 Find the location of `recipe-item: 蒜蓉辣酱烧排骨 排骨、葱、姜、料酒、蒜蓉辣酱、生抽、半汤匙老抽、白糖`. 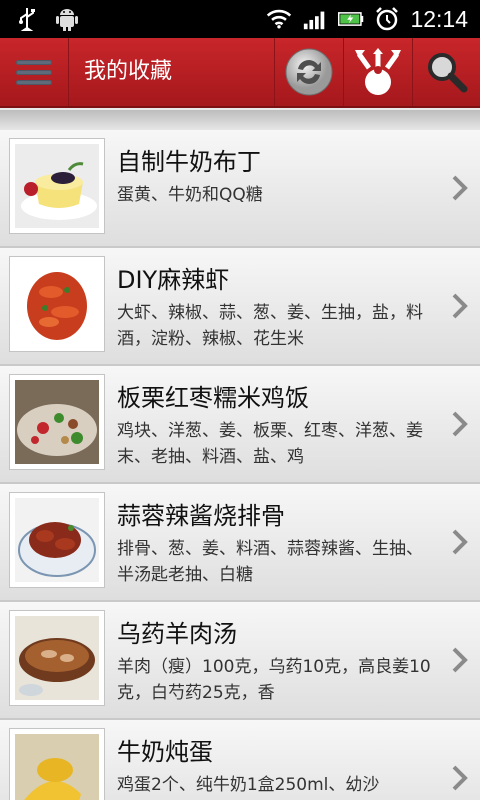

recipe-item: 蒜蓉辣酱烧排骨 排骨、葱、姜、料酒、蒜蓉辣酱、生抽、半汤匙老抽、白糖 is located at coordinates (240, 543).